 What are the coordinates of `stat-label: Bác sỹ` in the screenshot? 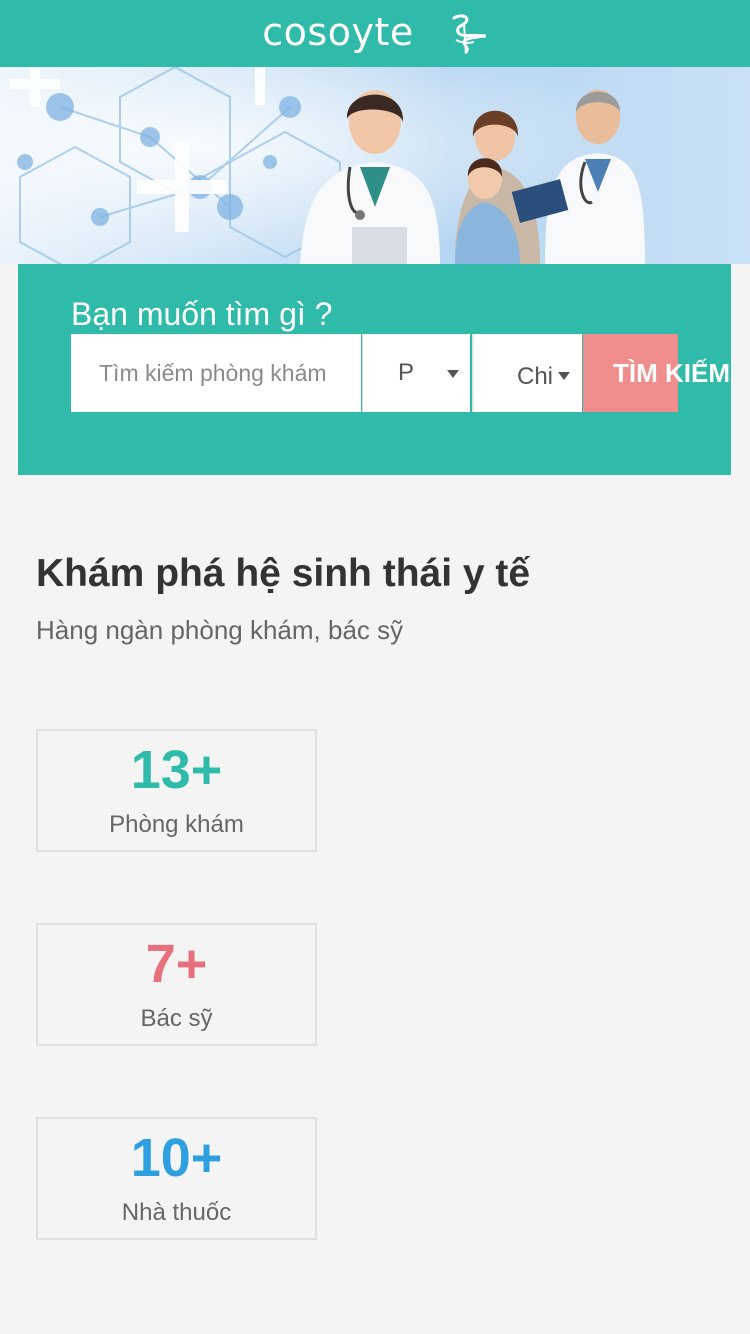 It's located at (176, 1018).